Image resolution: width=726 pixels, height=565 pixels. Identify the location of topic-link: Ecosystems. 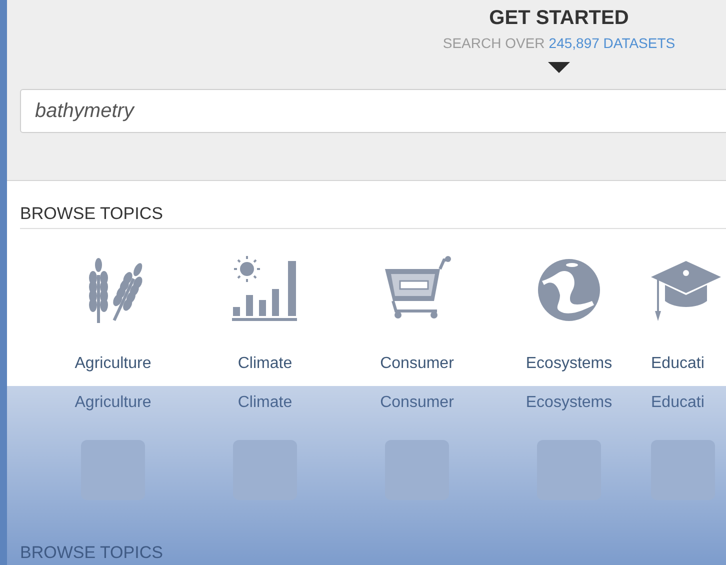
(569, 314).